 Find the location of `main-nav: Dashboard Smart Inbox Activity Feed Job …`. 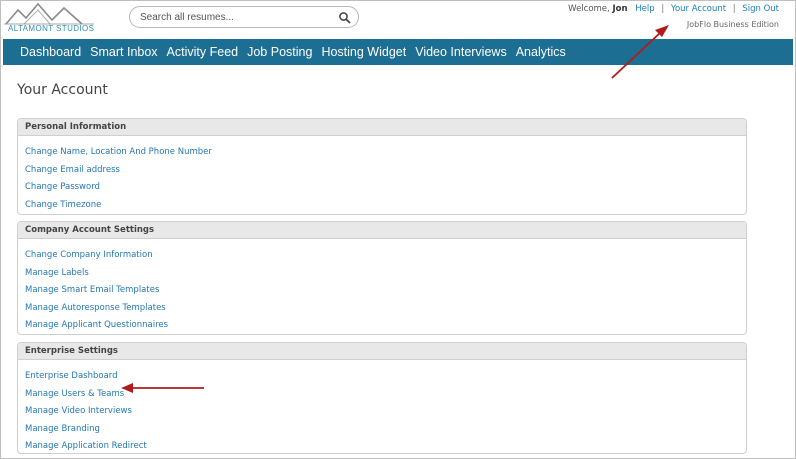

main-nav: Dashboard Smart Inbox Activity Feed Job … is located at coordinates (398, 52).